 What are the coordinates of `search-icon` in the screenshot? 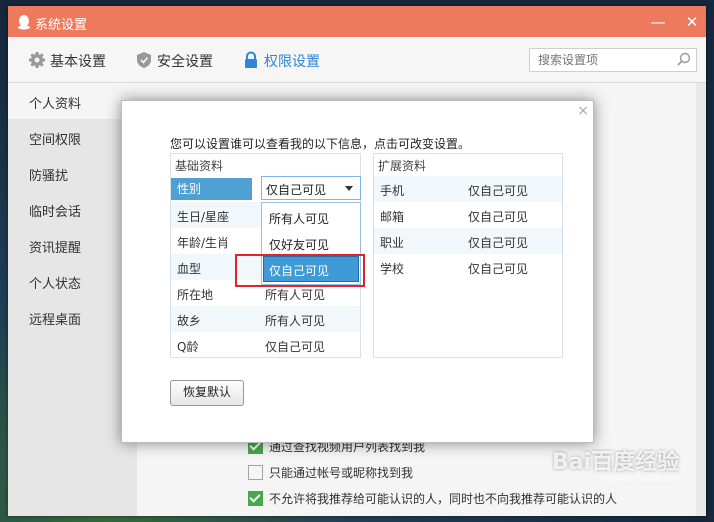 It's located at (684, 59).